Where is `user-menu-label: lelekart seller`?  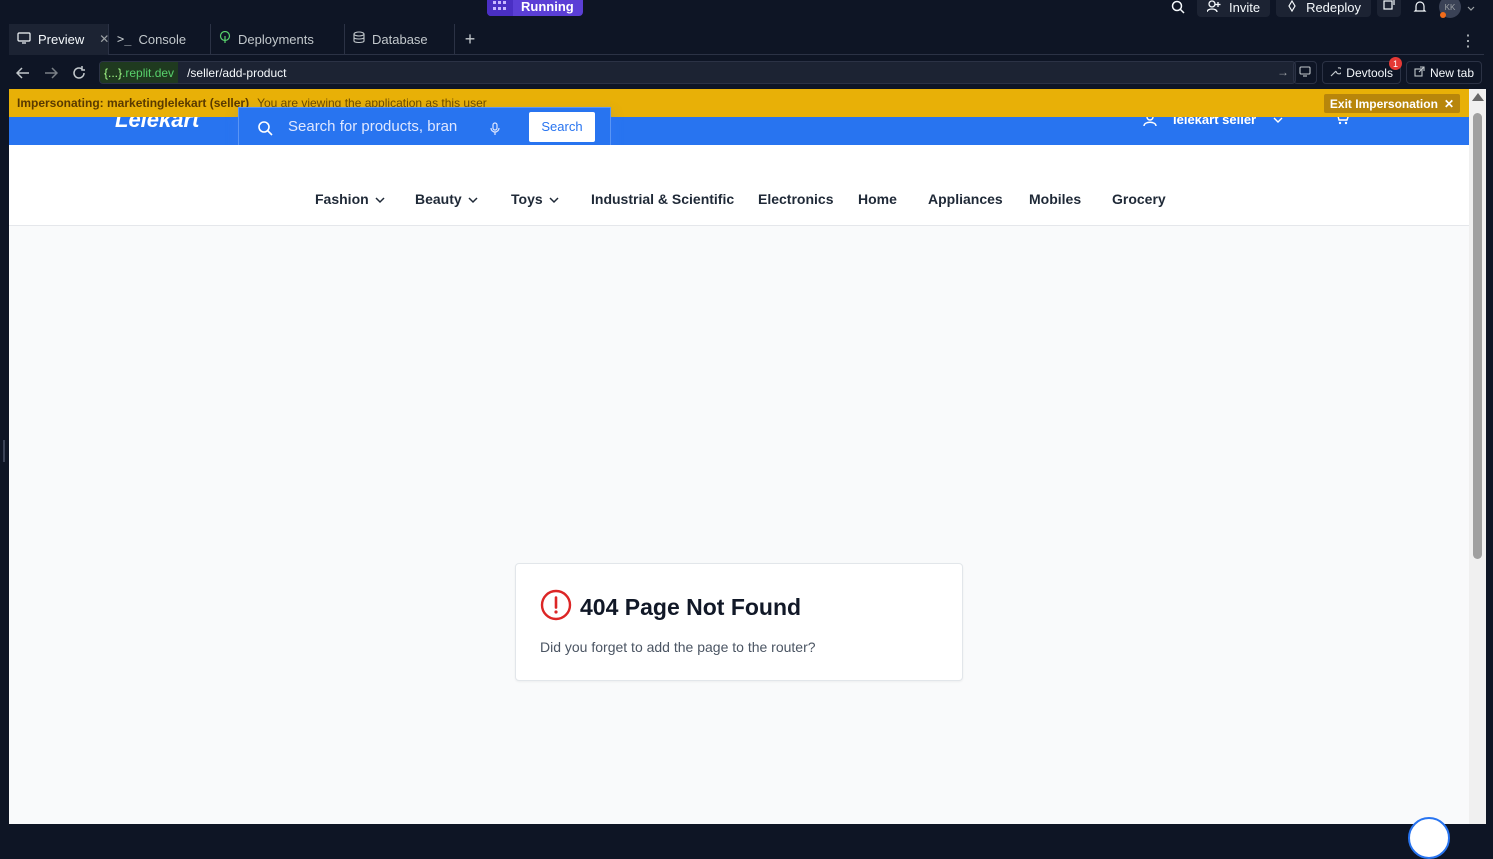 user-menu-label: lelekart seller is located at coordinates (1214, 122).